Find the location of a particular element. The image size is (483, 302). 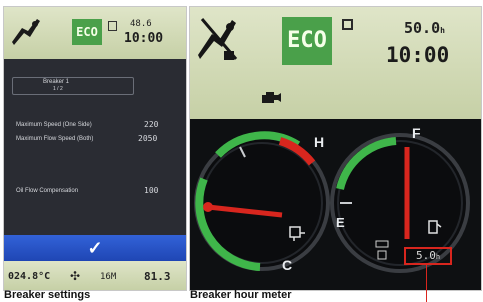

setting-value: 2050 is located at coordinates (148, 138).